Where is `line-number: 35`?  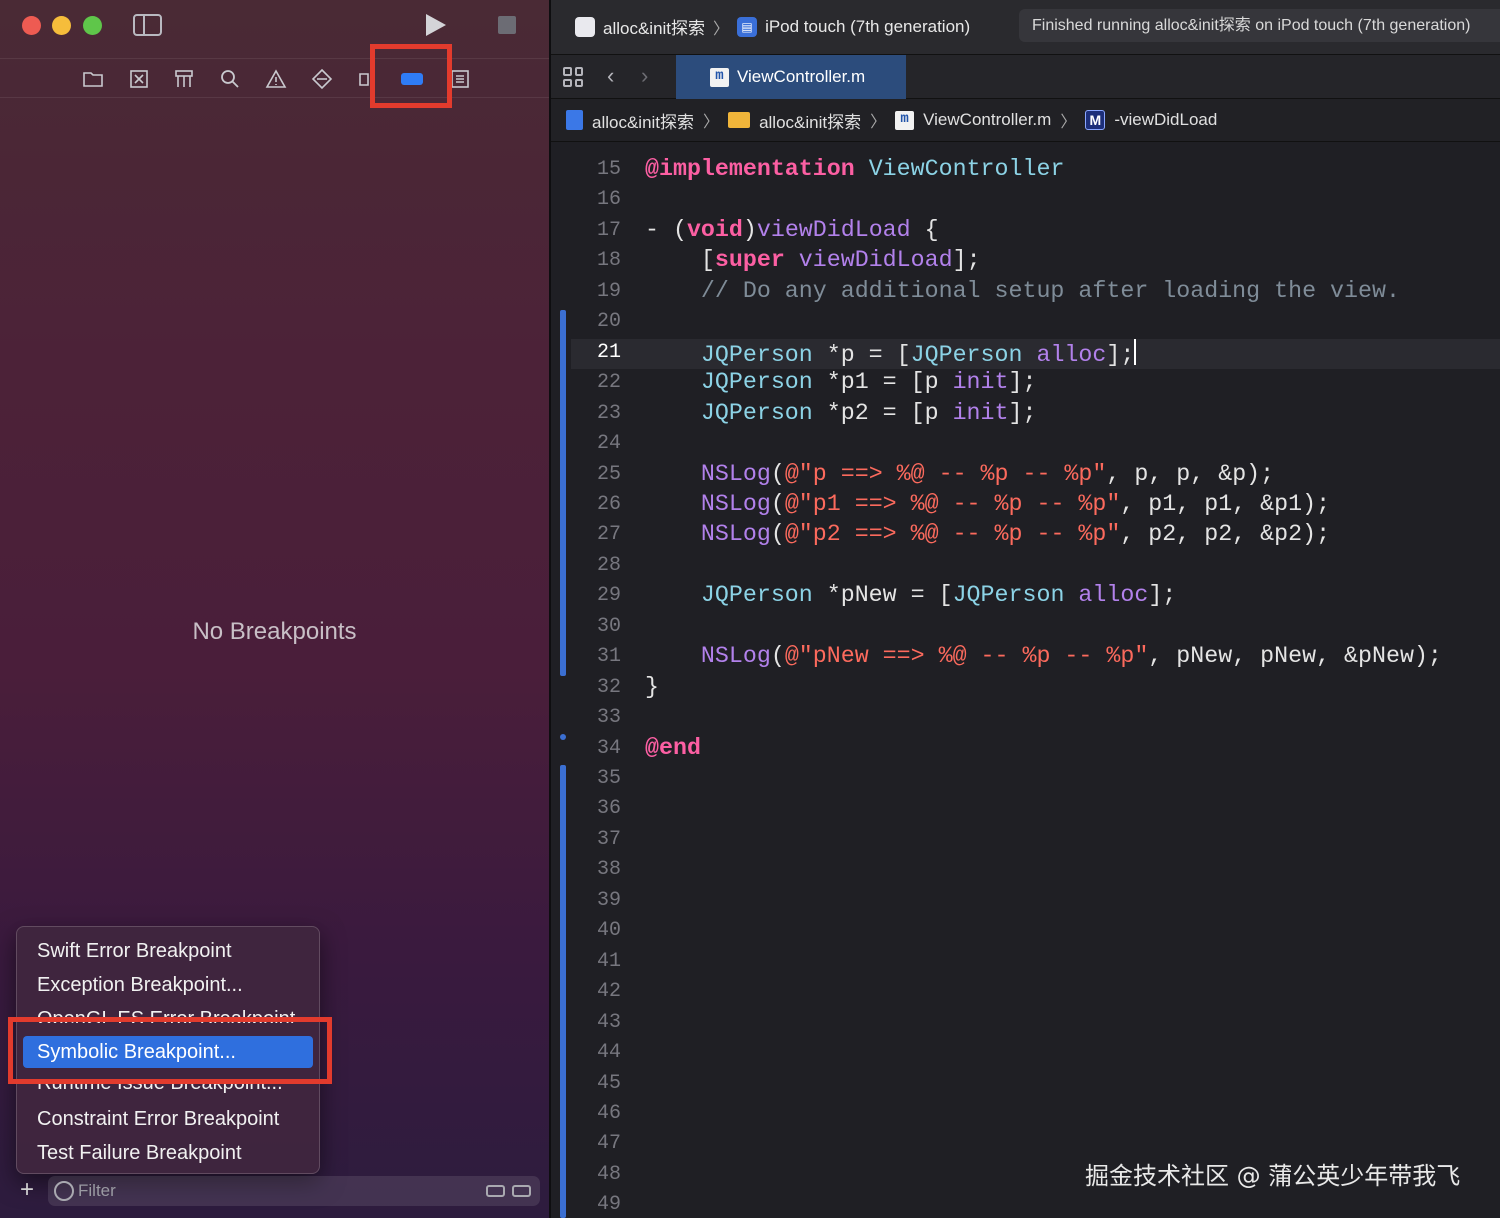
line-number: 35 is located at coordinates (596, 778).